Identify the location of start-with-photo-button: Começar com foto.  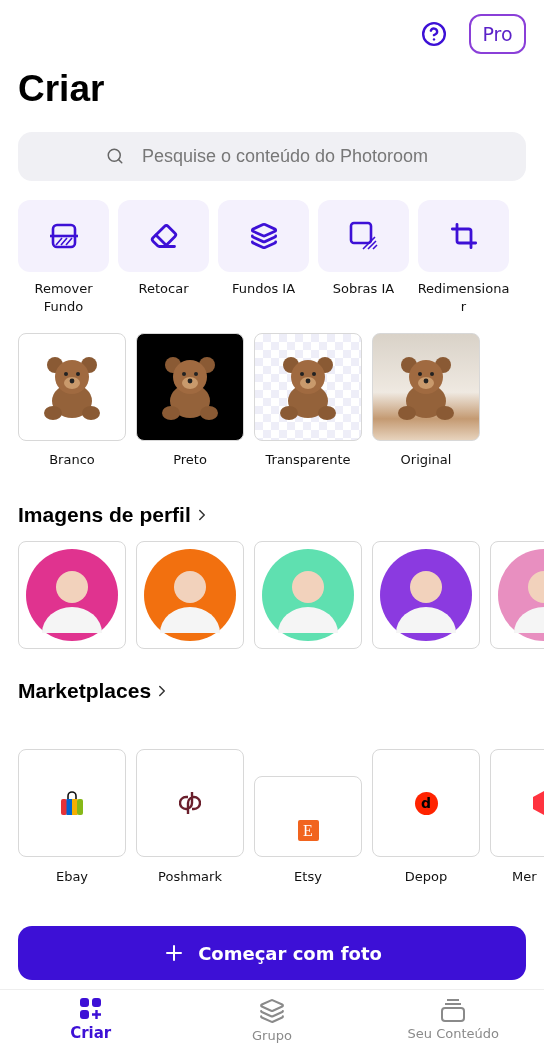
(272, 953).